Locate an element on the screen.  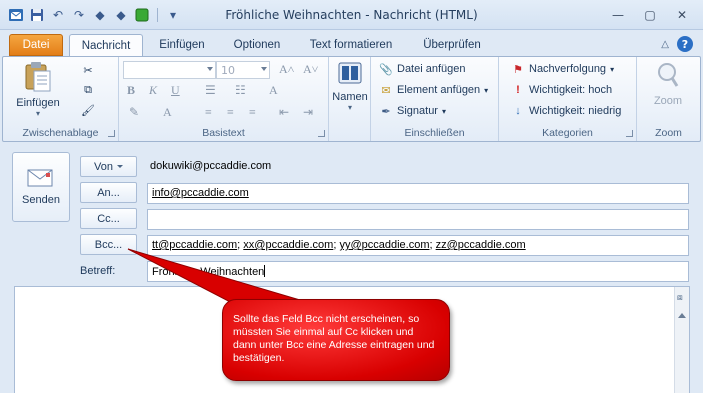
from-button: Von is located at coordinates (108, 166).